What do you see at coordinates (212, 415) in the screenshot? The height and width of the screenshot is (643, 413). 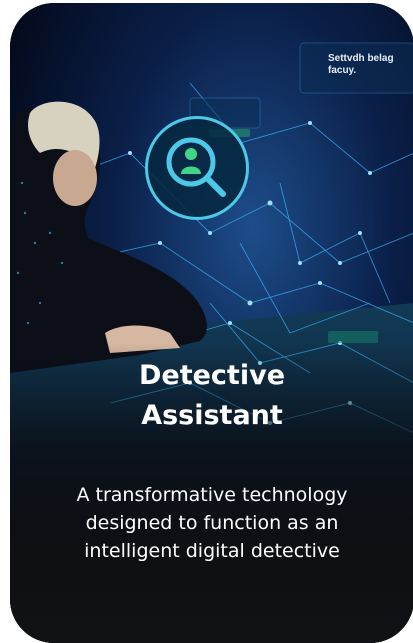 I see `card-title-line2: Assistant` at bounding box center [212, 415].